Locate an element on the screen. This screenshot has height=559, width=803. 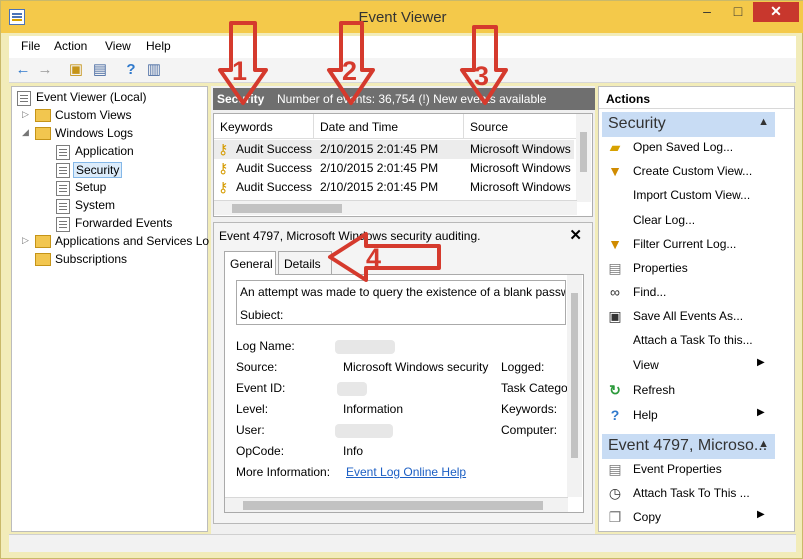
annotation-number-3: 3 is located at coordinates (482, 76).